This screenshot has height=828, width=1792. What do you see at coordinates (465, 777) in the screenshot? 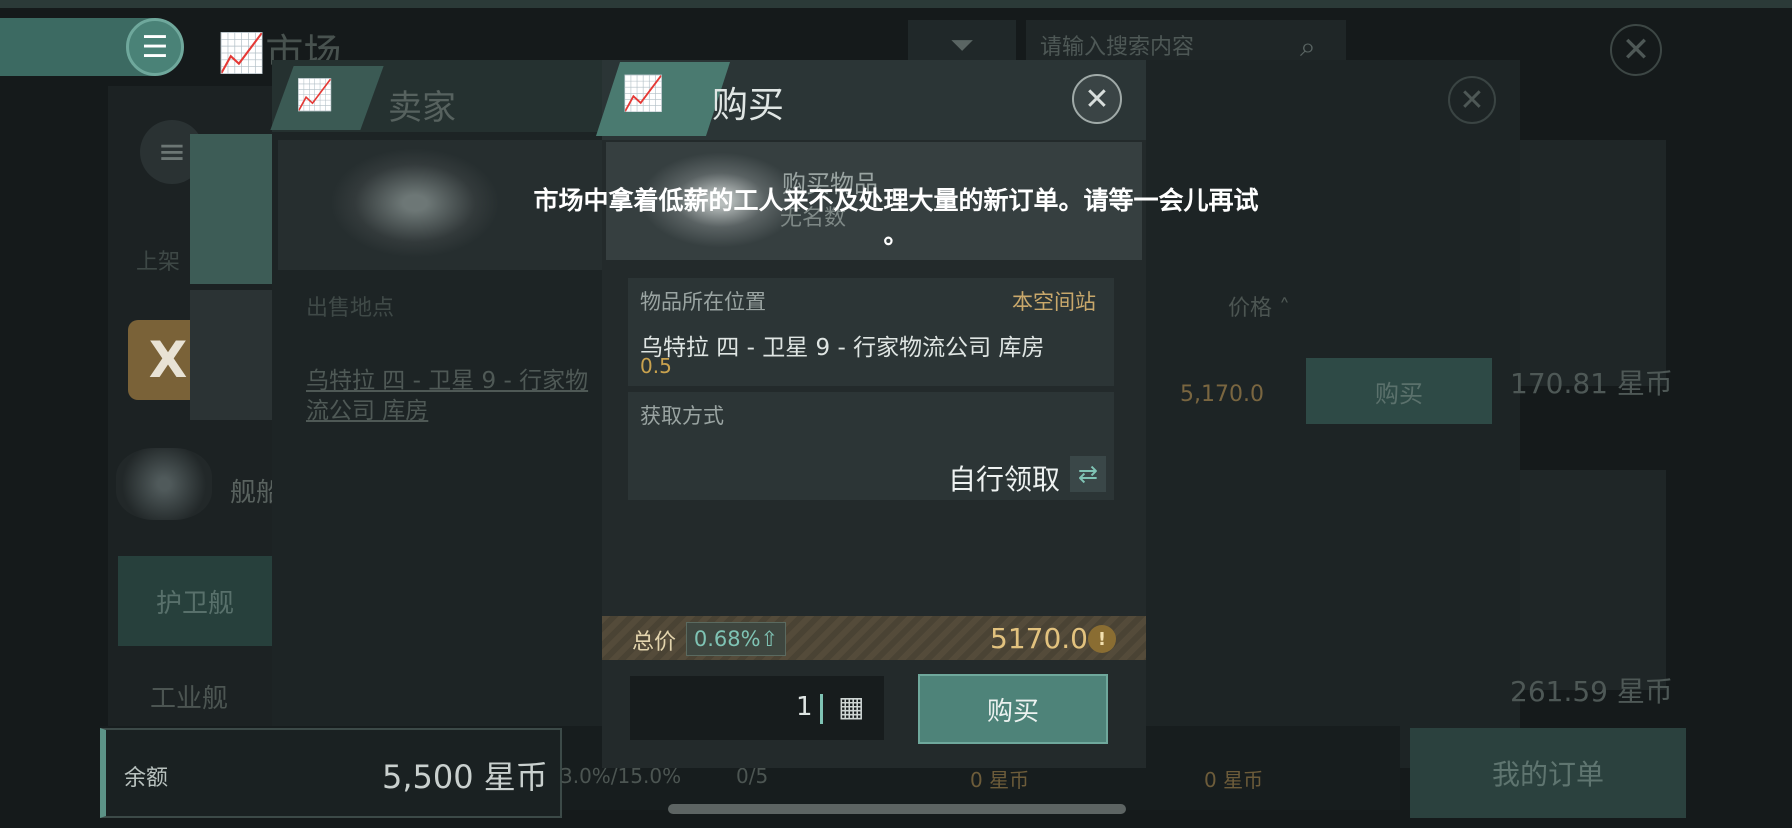
I see `balance-value: 5,500 星币` at bounding box center [465, 777].